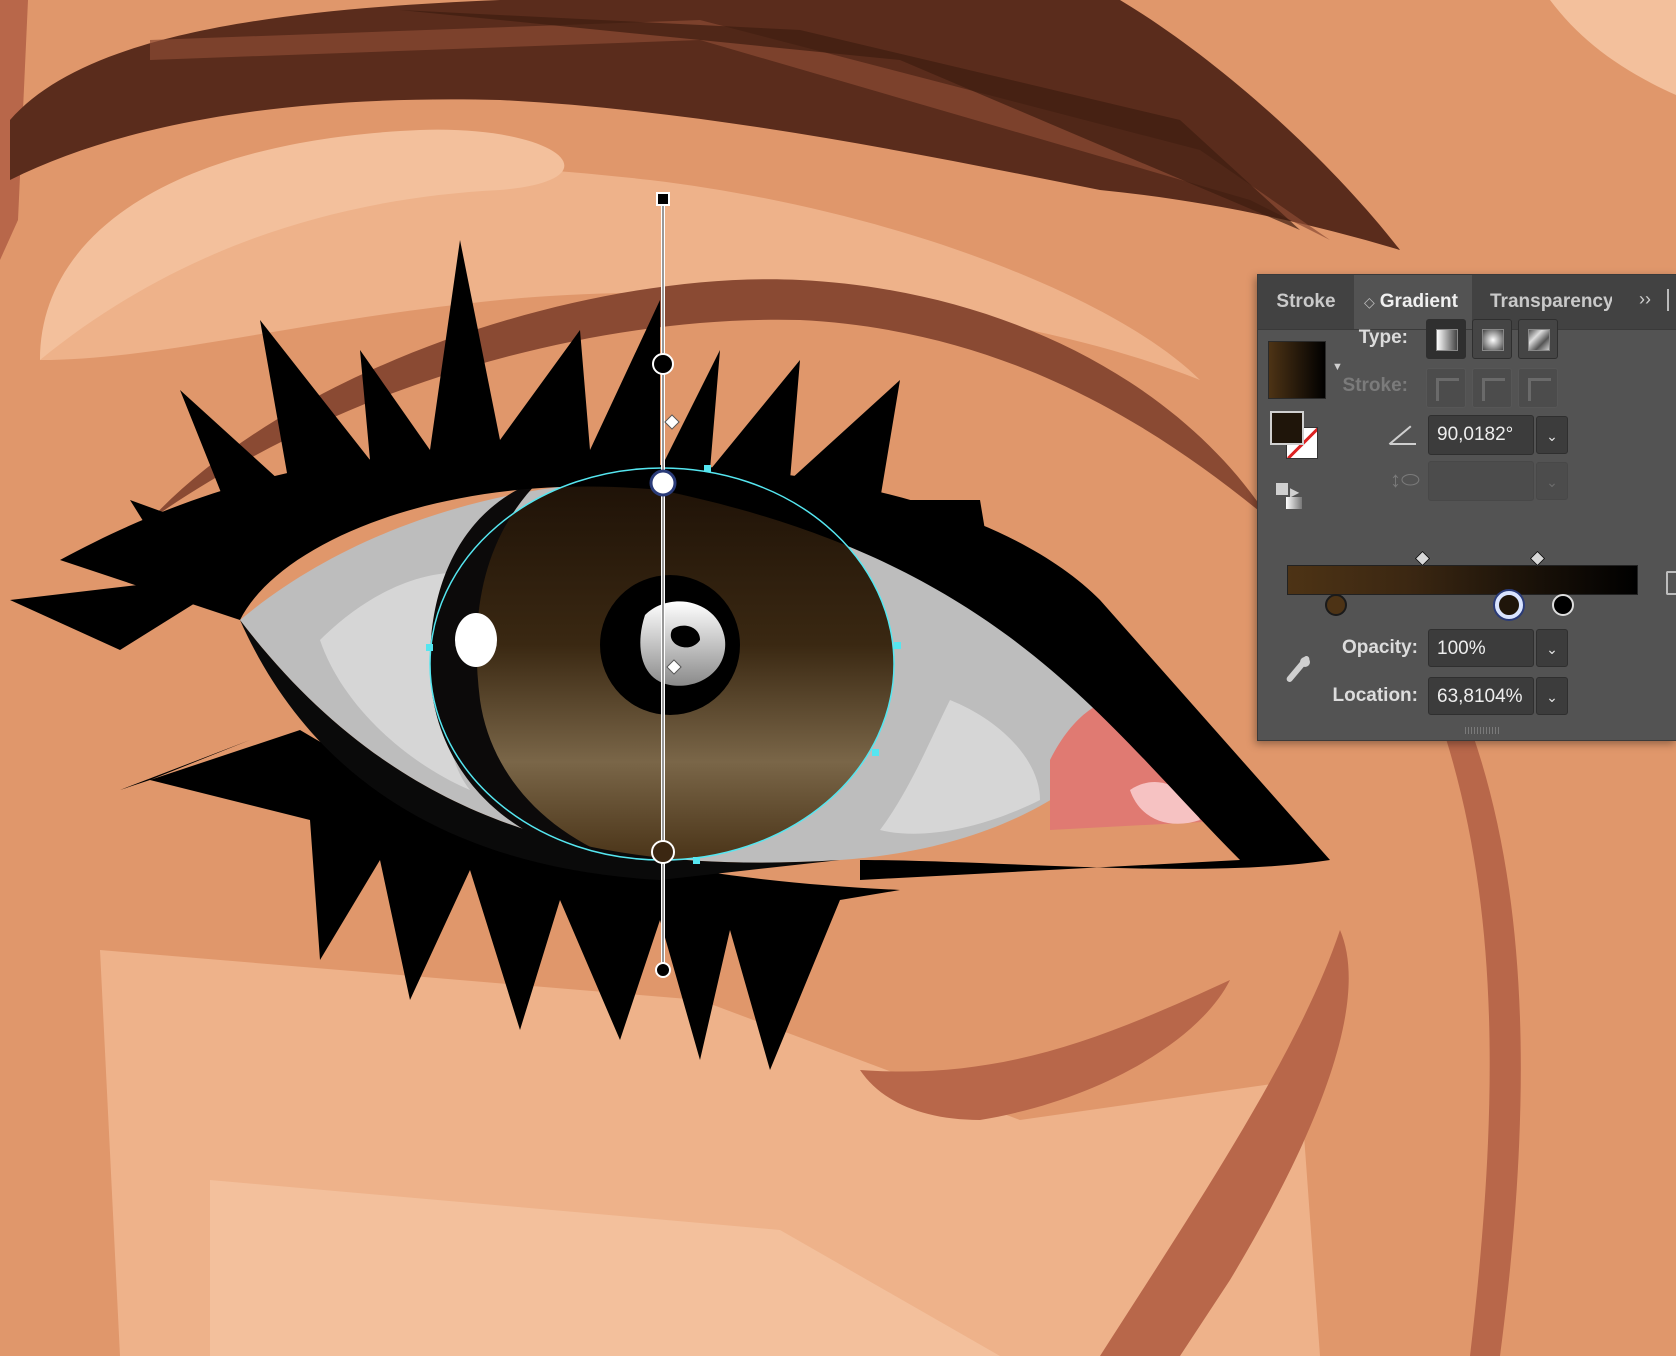 Image resolution: width=1676 pixels, height=1356 pixels. What do you see at coordinates (1467, 302) in the screenshot?
I see `panel-tab-bar: Stroke ◇ Gradient Transparency ››` at bounding box center [1467, 302].